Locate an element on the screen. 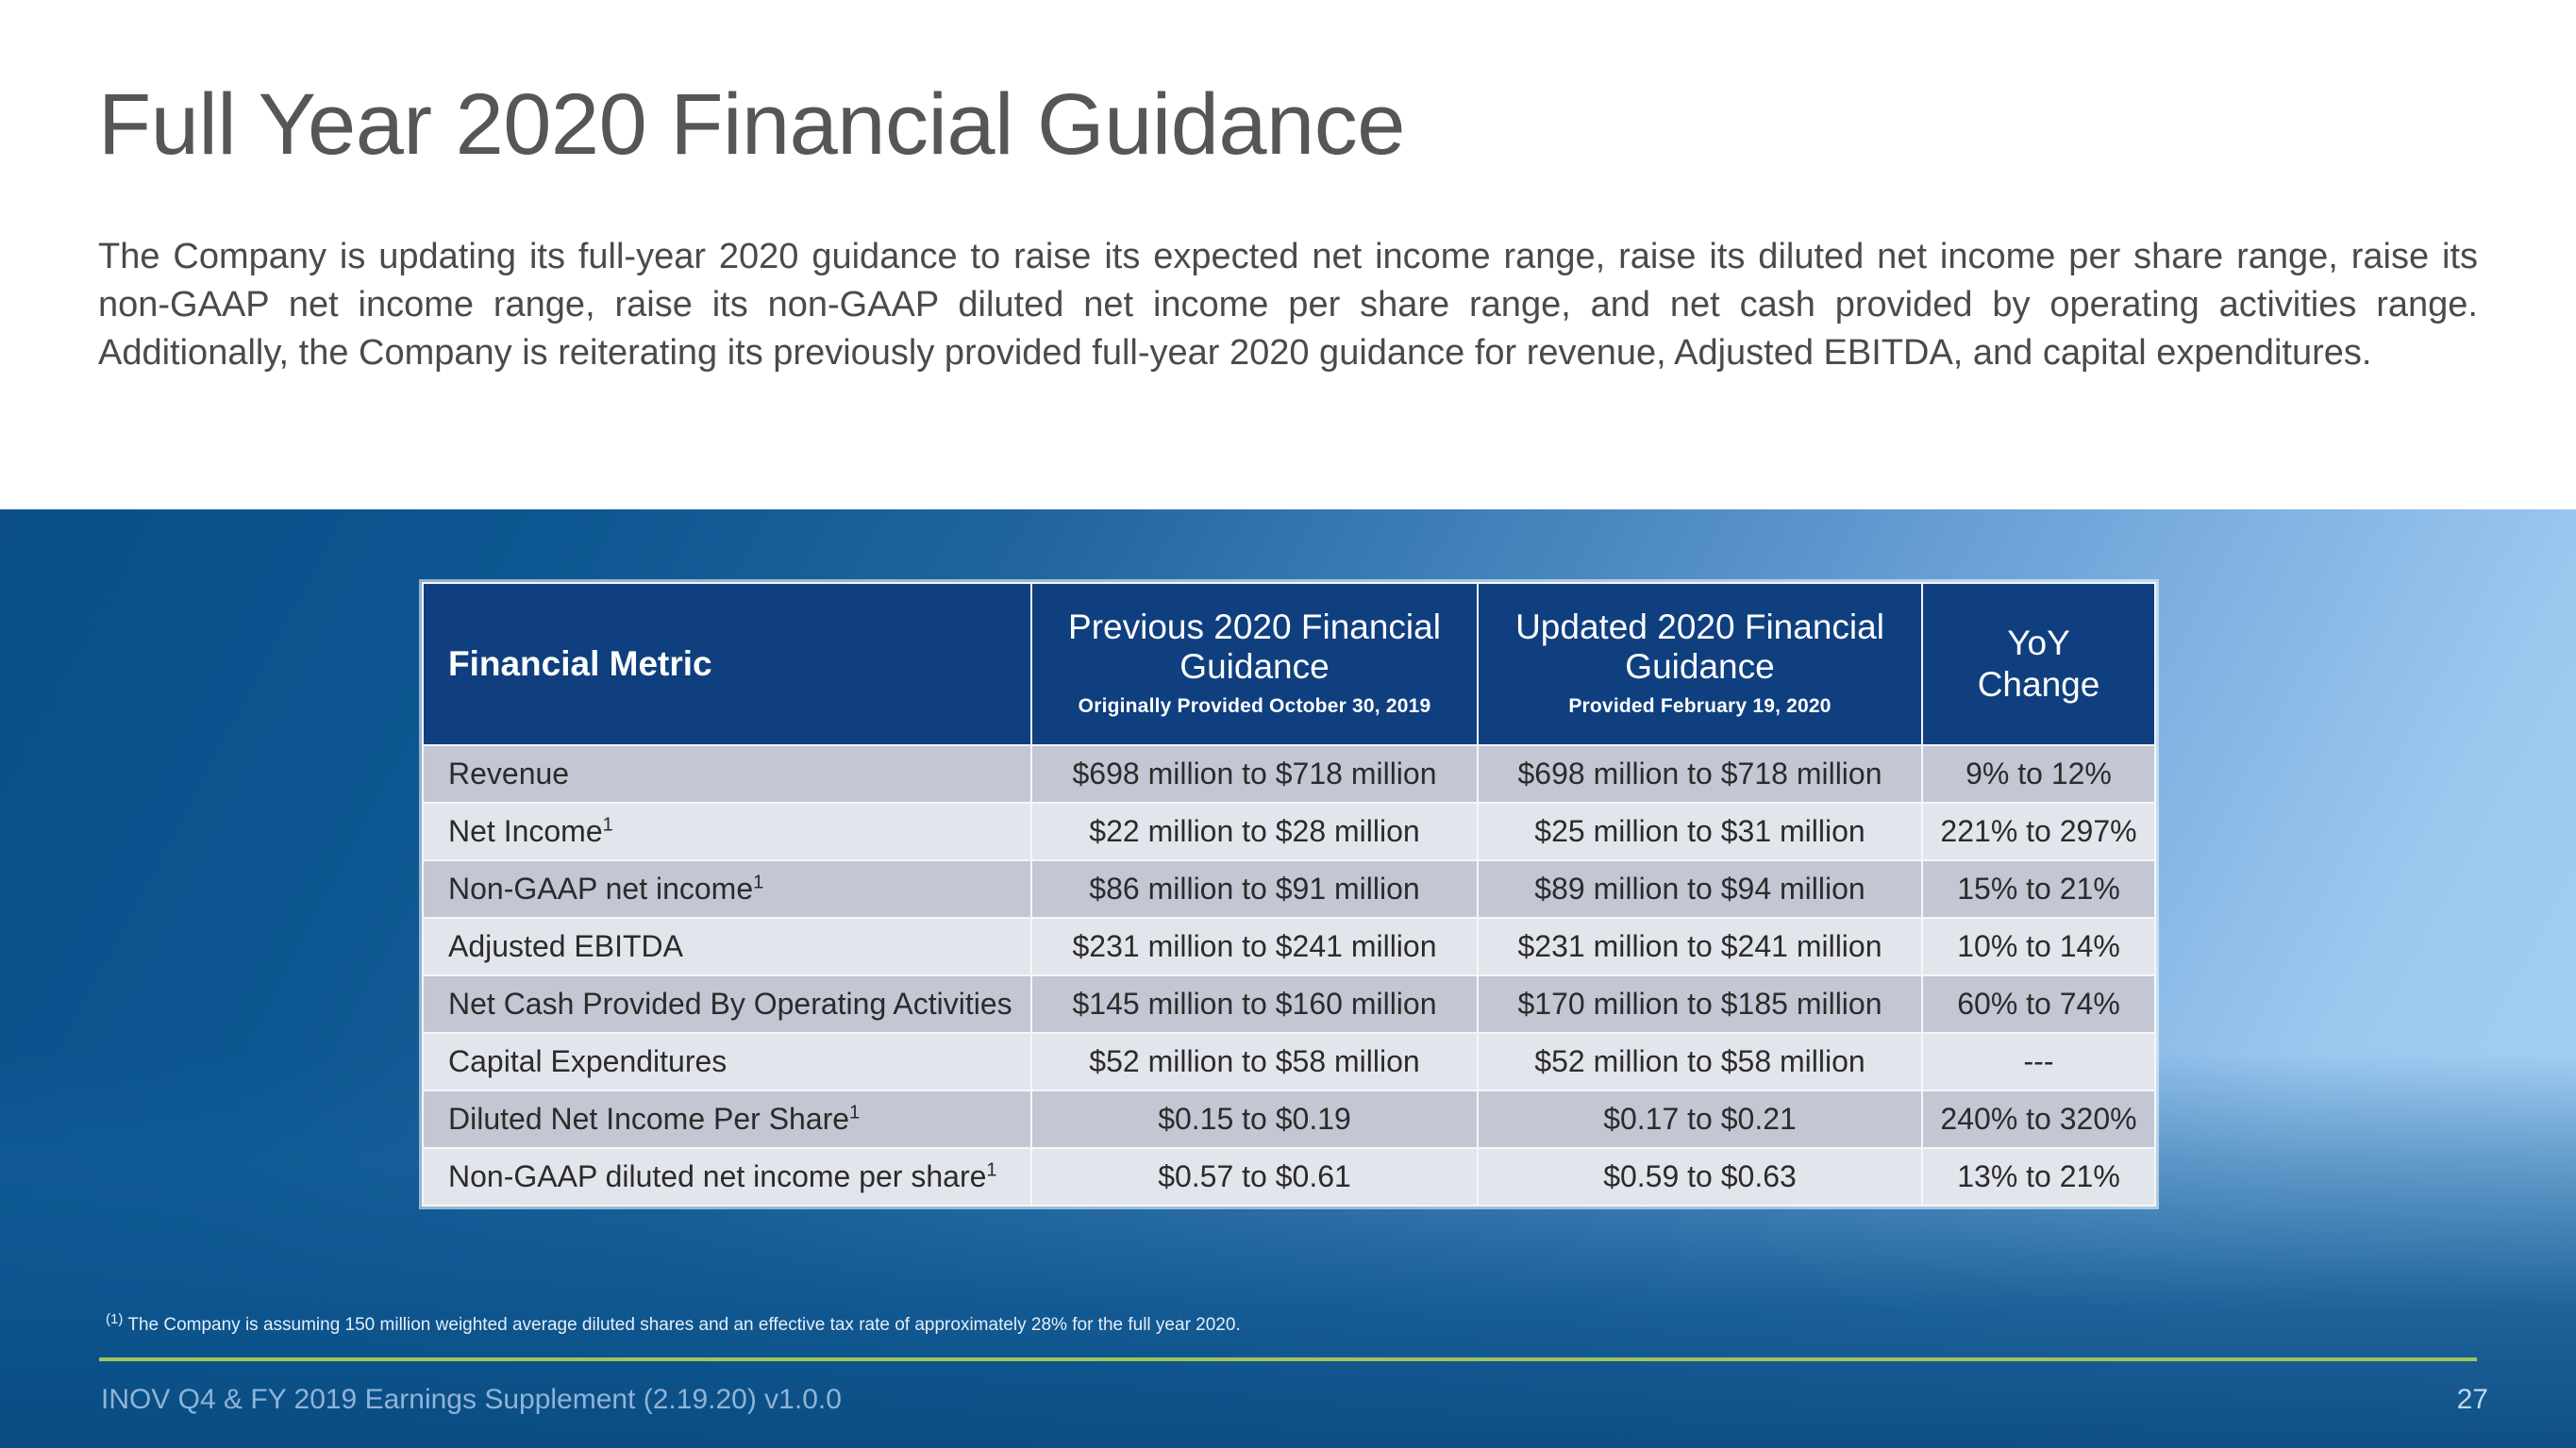 This screenshot has width=2576, height=1448. updated-guidance-value: $0.17 to $0.21 is located at coordinates (1700, 1119).